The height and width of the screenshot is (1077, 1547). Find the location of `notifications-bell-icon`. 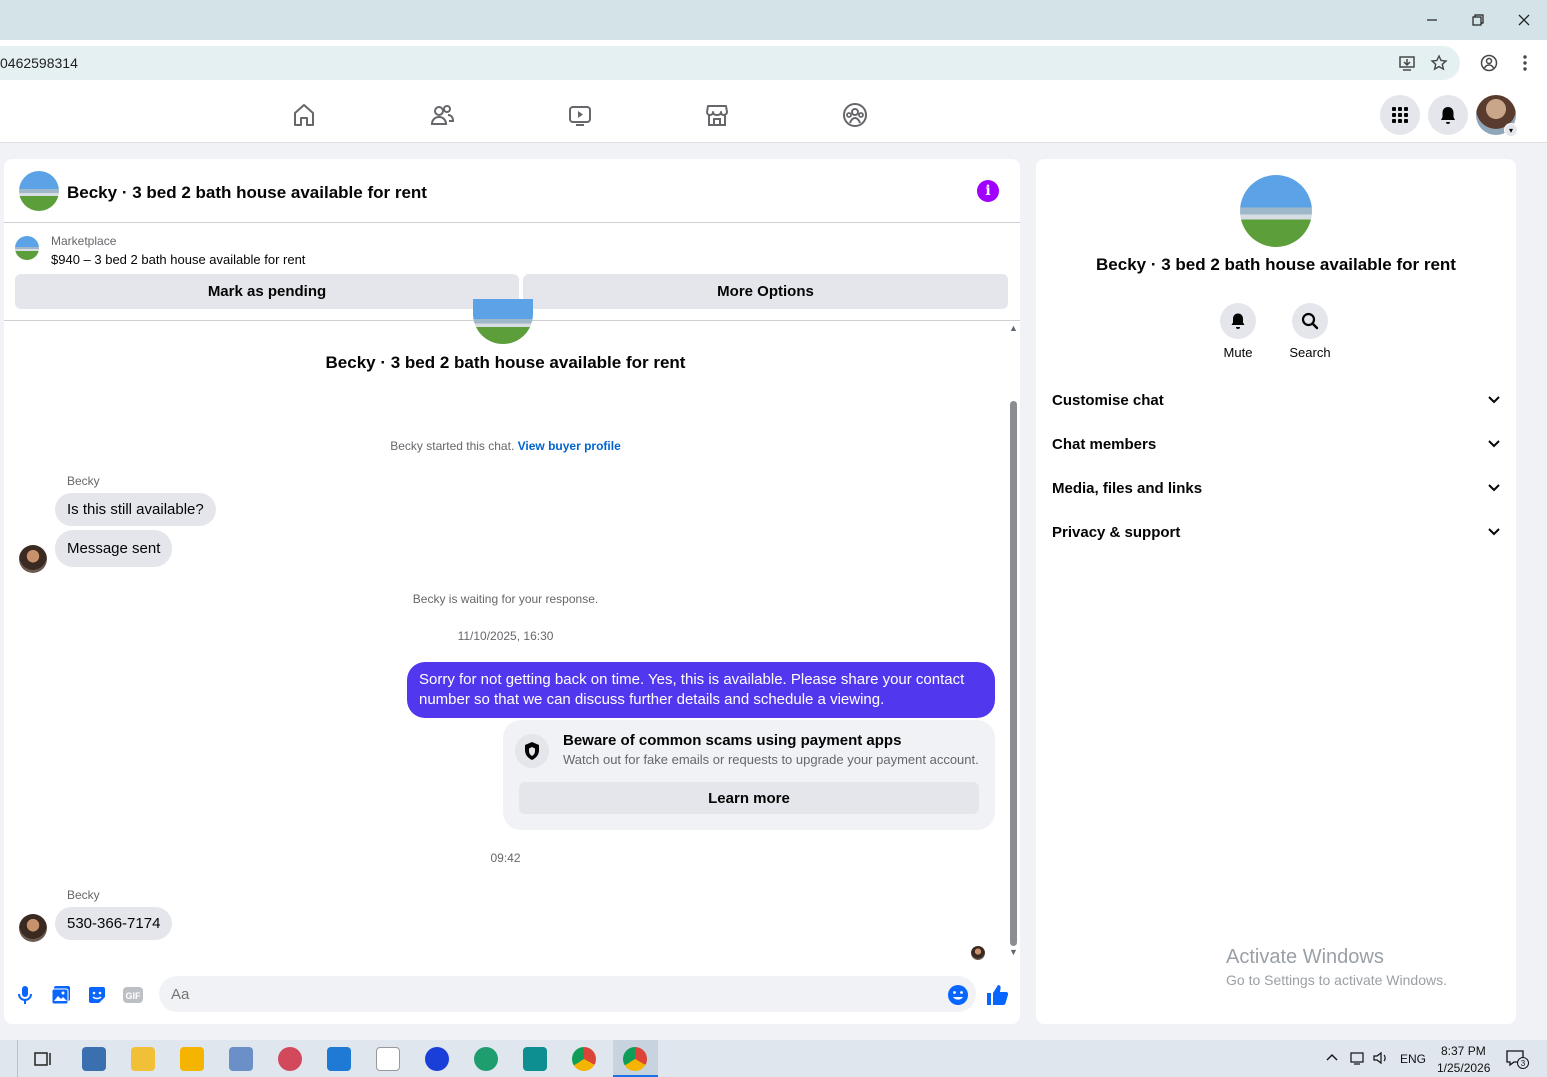

notifications-bell-icon is located at coordinates (1448, 115).